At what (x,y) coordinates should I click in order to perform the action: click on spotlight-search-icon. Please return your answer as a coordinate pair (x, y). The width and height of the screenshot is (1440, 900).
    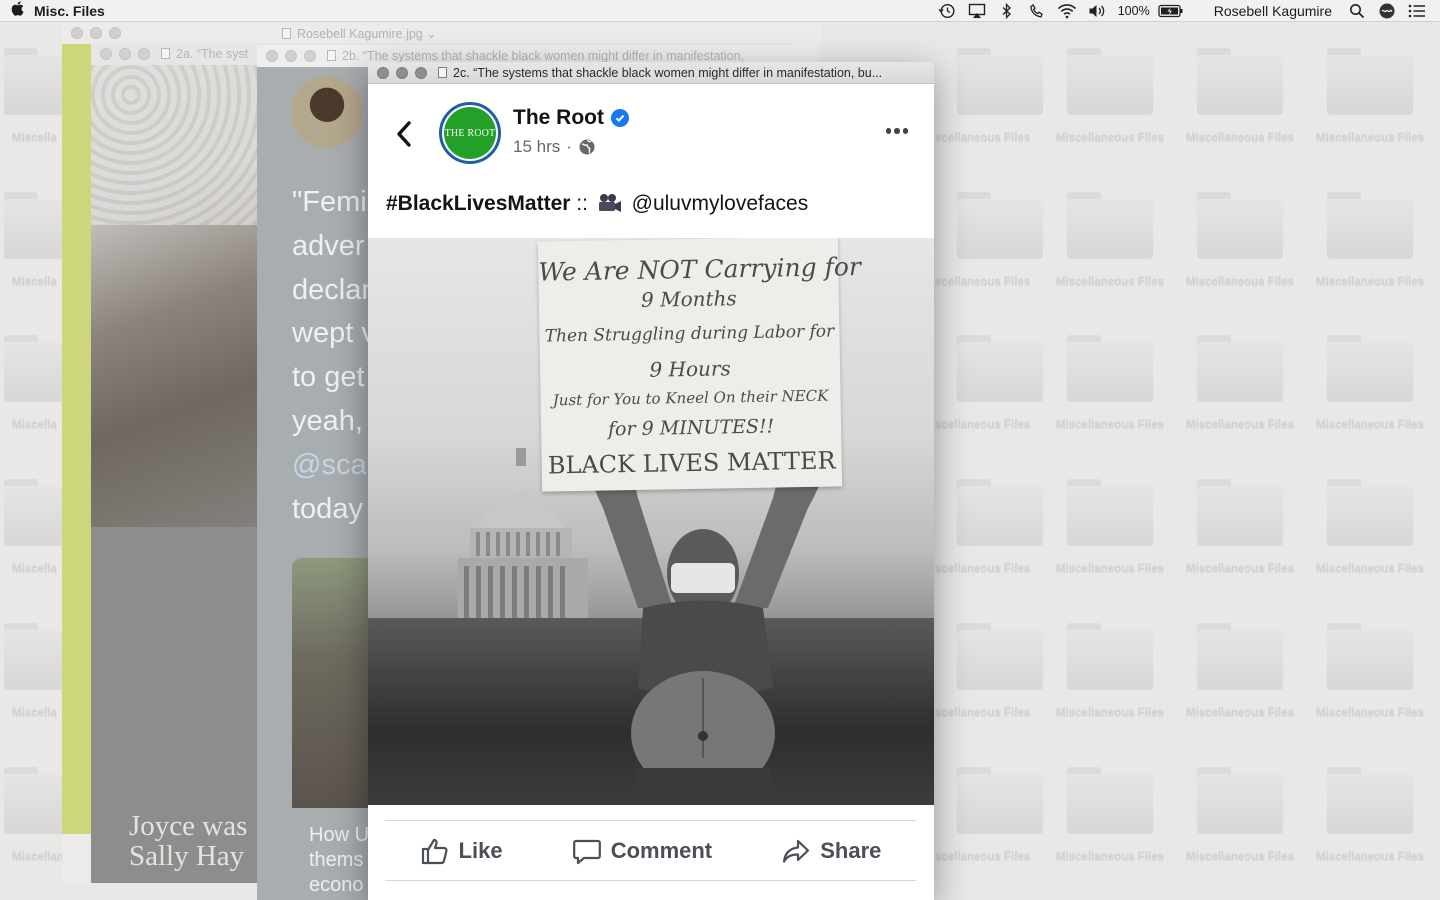
    Looking at the image, I should click on (1357, 11).